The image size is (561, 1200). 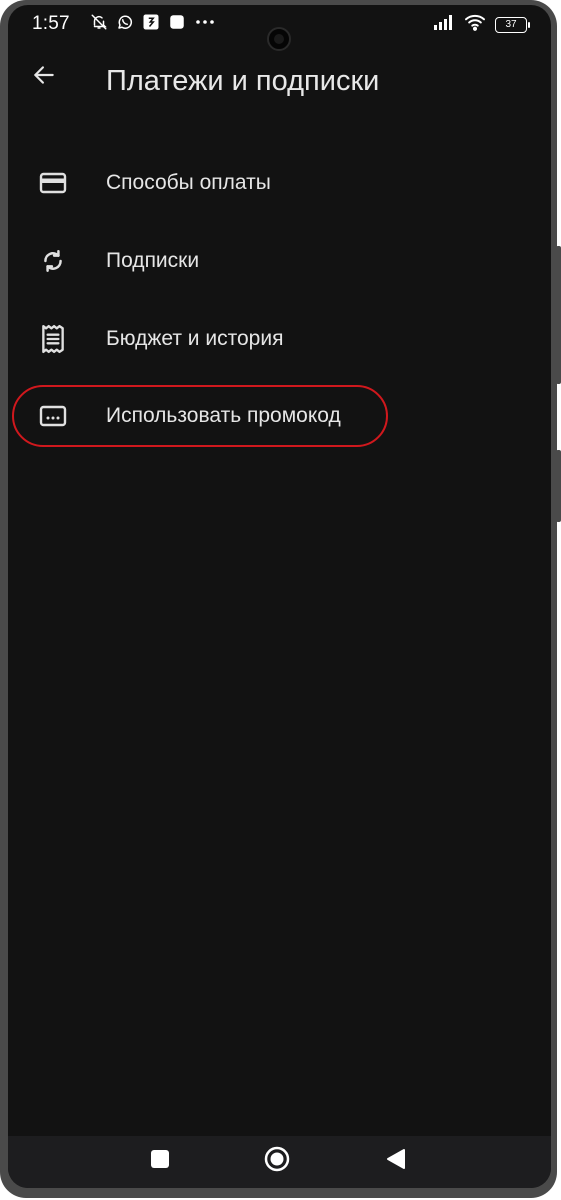 I want to click on signal-icon, so click(x=444, y=24).